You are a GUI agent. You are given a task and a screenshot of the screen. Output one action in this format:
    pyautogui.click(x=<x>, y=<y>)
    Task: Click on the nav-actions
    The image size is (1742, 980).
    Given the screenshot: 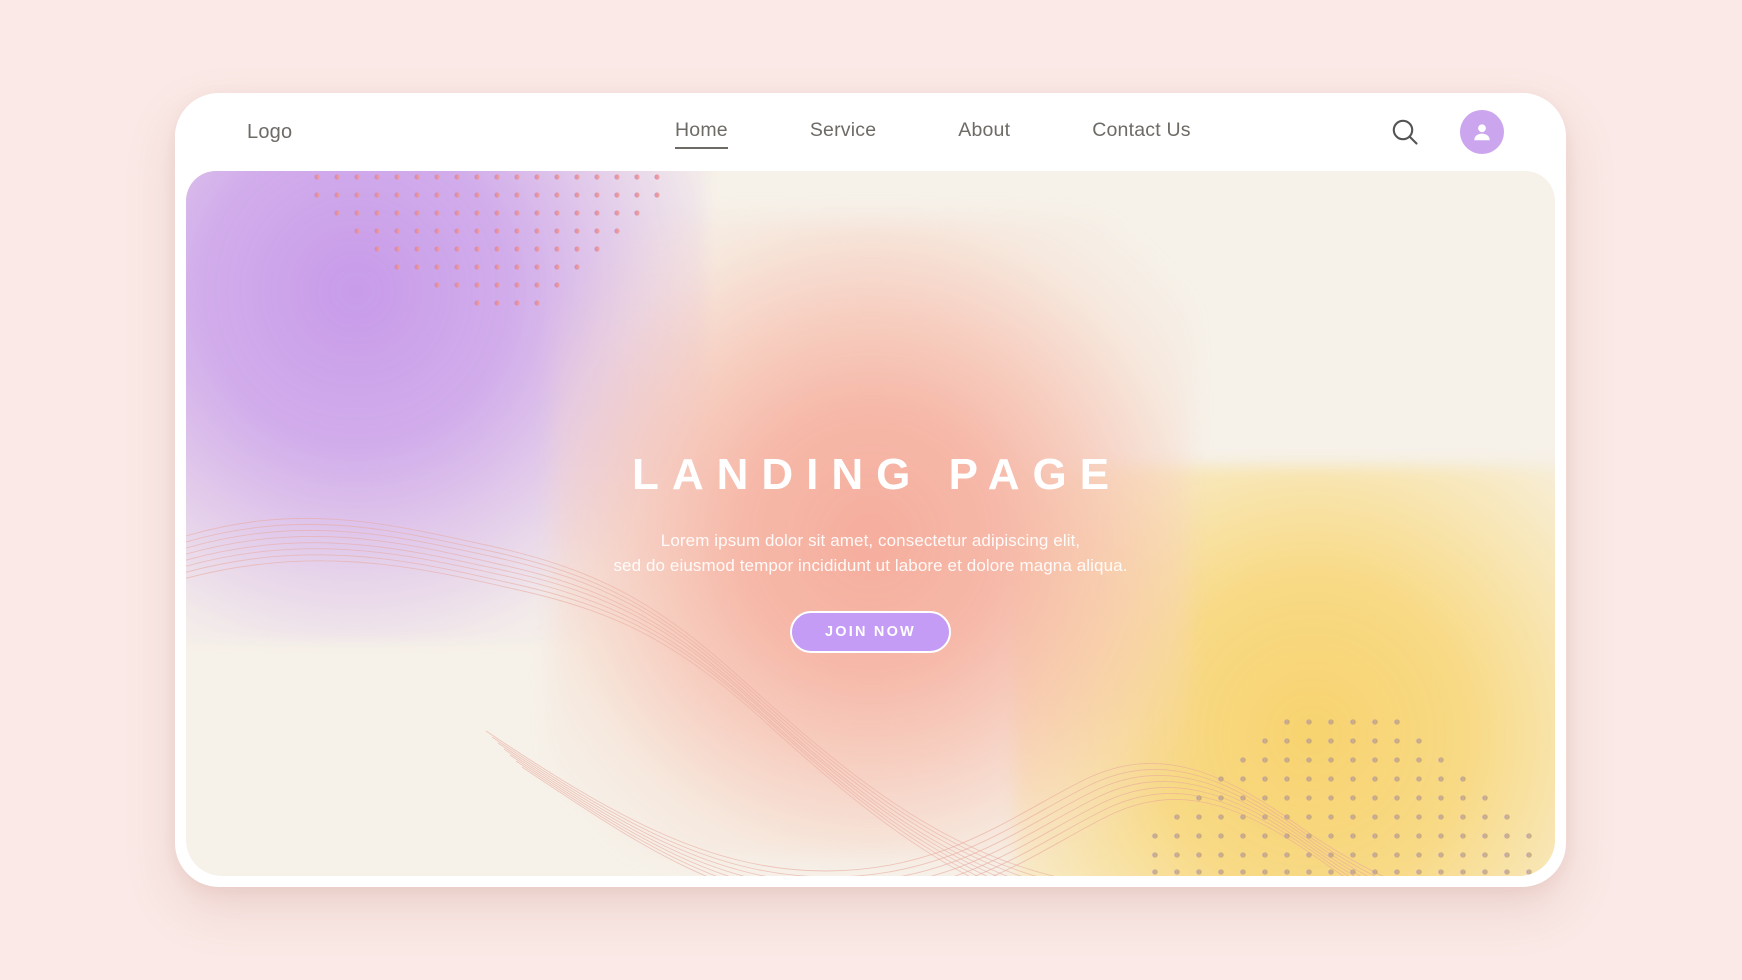 What is the action you would take?
    pyautogui.click(x=1447, y=132)
    